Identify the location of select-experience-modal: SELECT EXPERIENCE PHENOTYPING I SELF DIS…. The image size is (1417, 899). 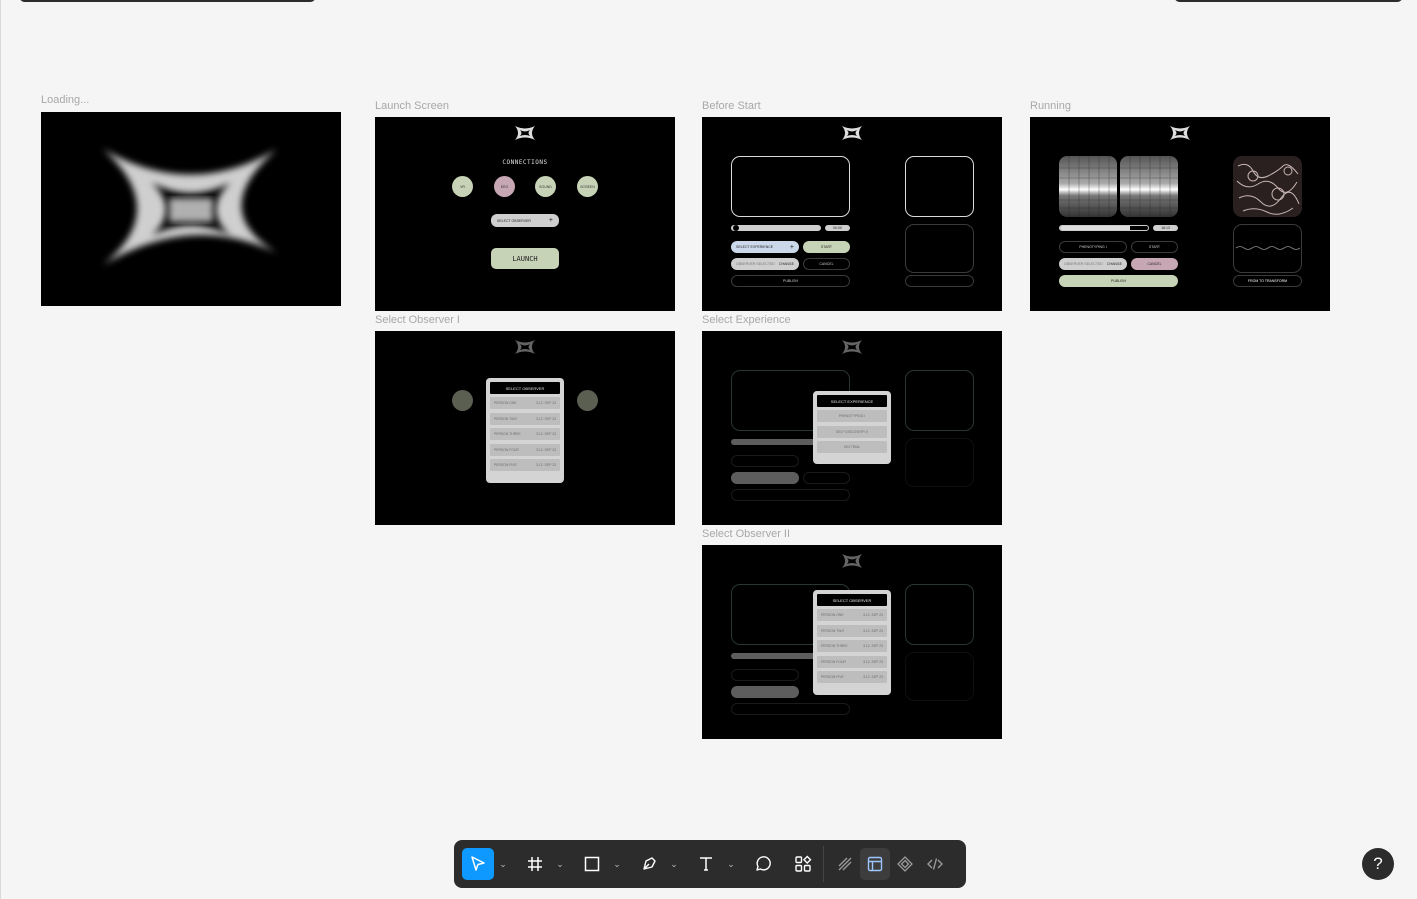
(852, 427).